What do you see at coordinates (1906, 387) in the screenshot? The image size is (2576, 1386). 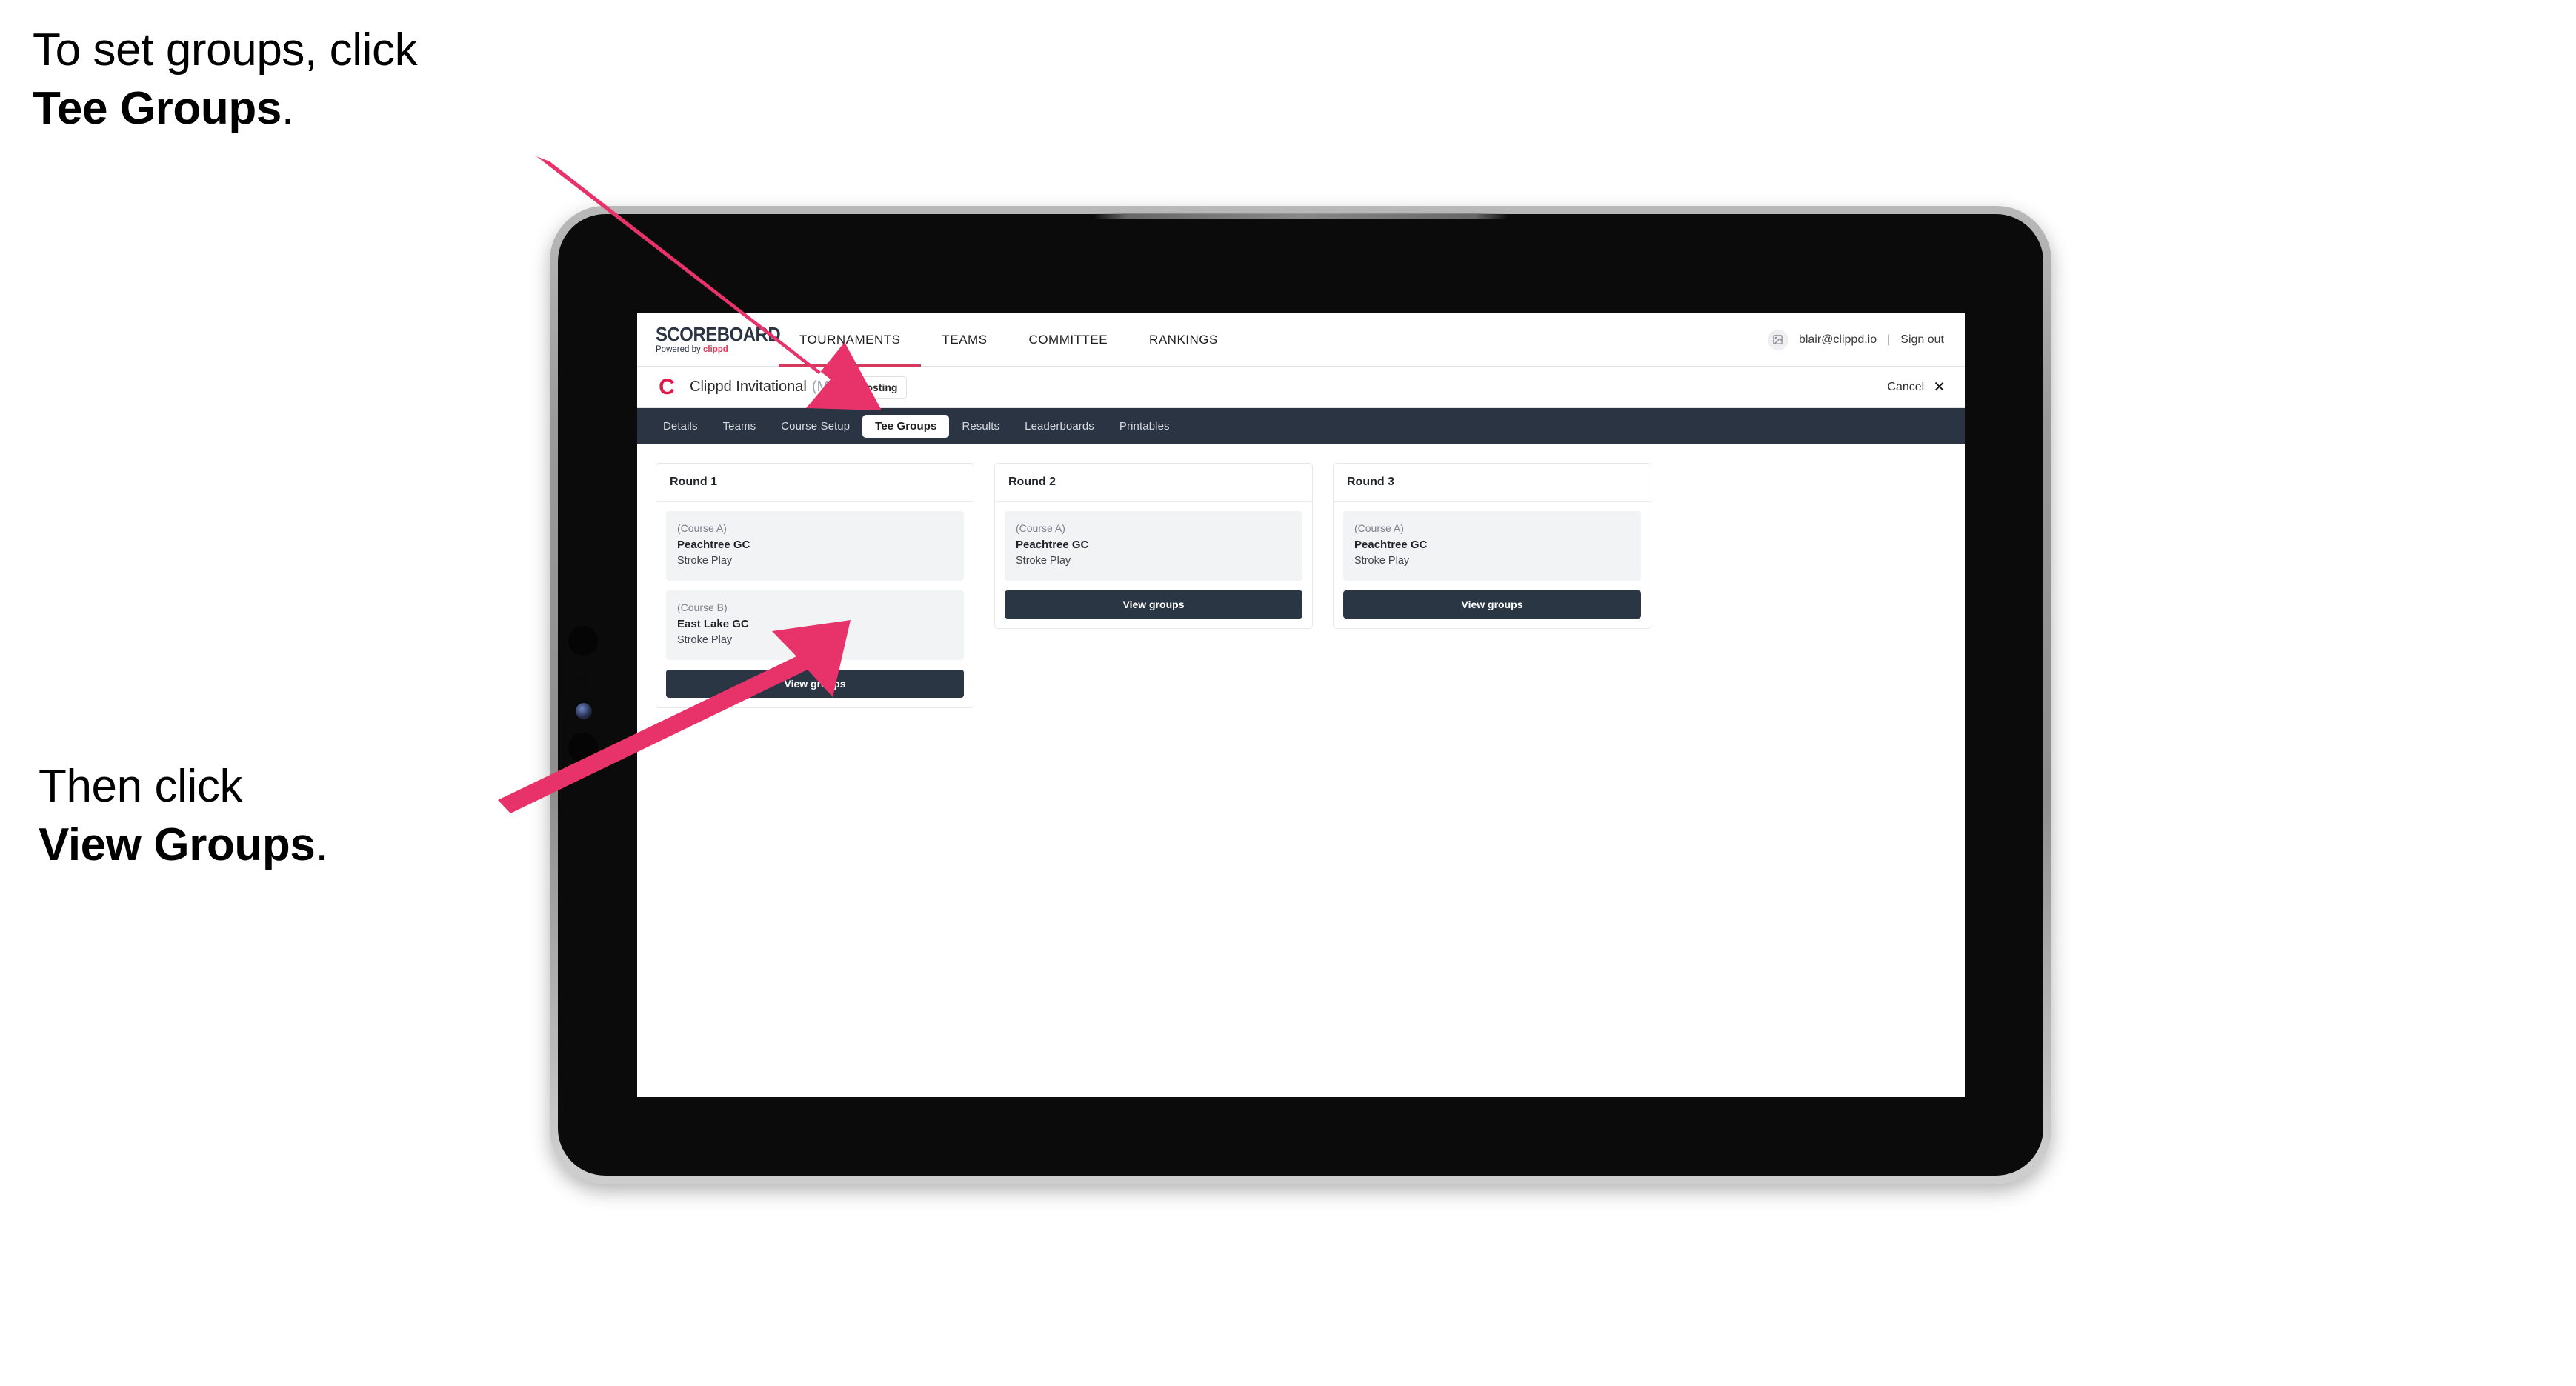 I see `cancel-label: Cancel` at bounding box center [1906, 387].